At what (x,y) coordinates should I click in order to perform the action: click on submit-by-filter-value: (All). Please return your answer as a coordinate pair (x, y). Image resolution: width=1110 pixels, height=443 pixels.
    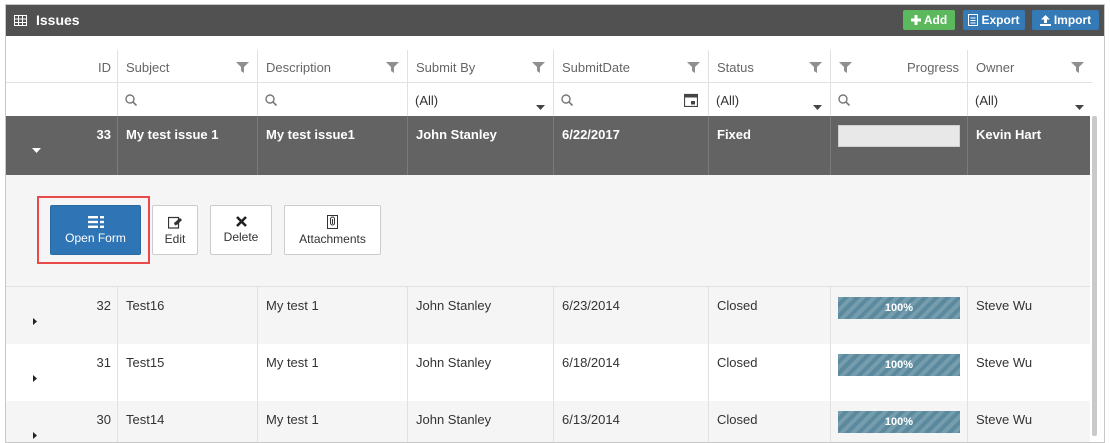
    Looking at the image, I should click on (427, 100).